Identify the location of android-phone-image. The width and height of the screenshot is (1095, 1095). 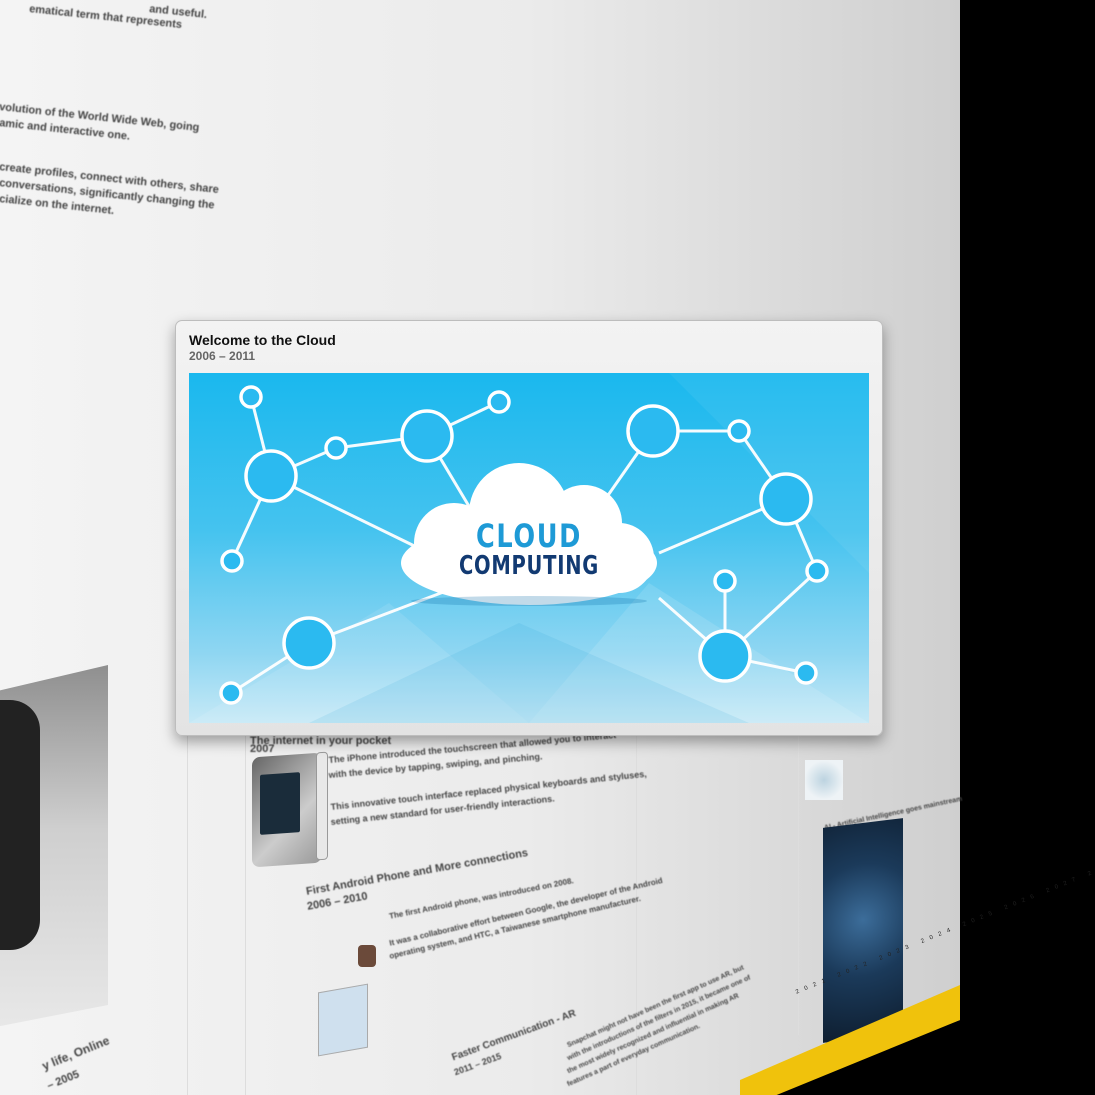
(343, 1020).